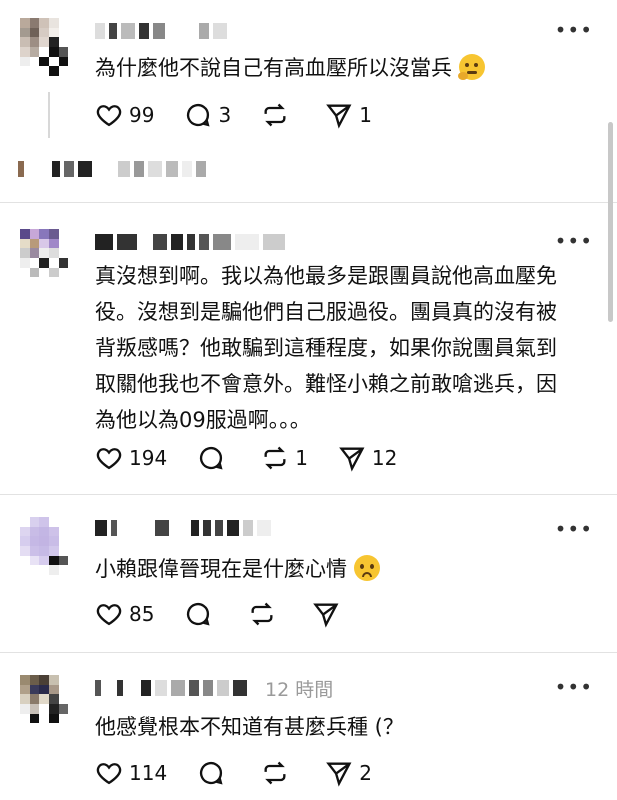 The image size is (617, 800). I want to click on post-actions: 85, so click(235, 614).